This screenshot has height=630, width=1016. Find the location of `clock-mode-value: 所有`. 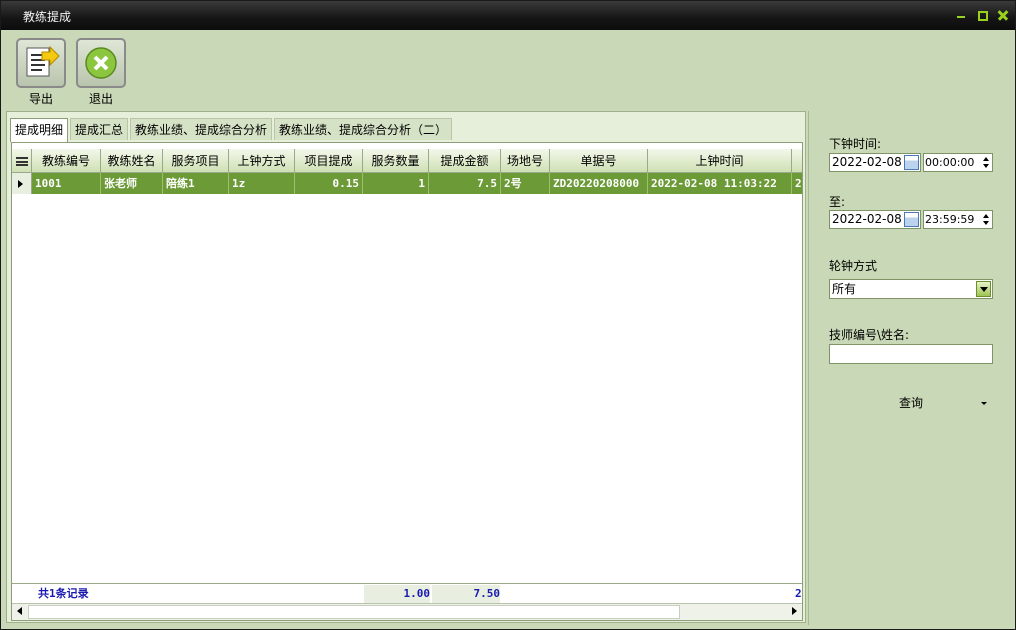

clock-mode-value: 所有 is located at coordinates (844, 289).